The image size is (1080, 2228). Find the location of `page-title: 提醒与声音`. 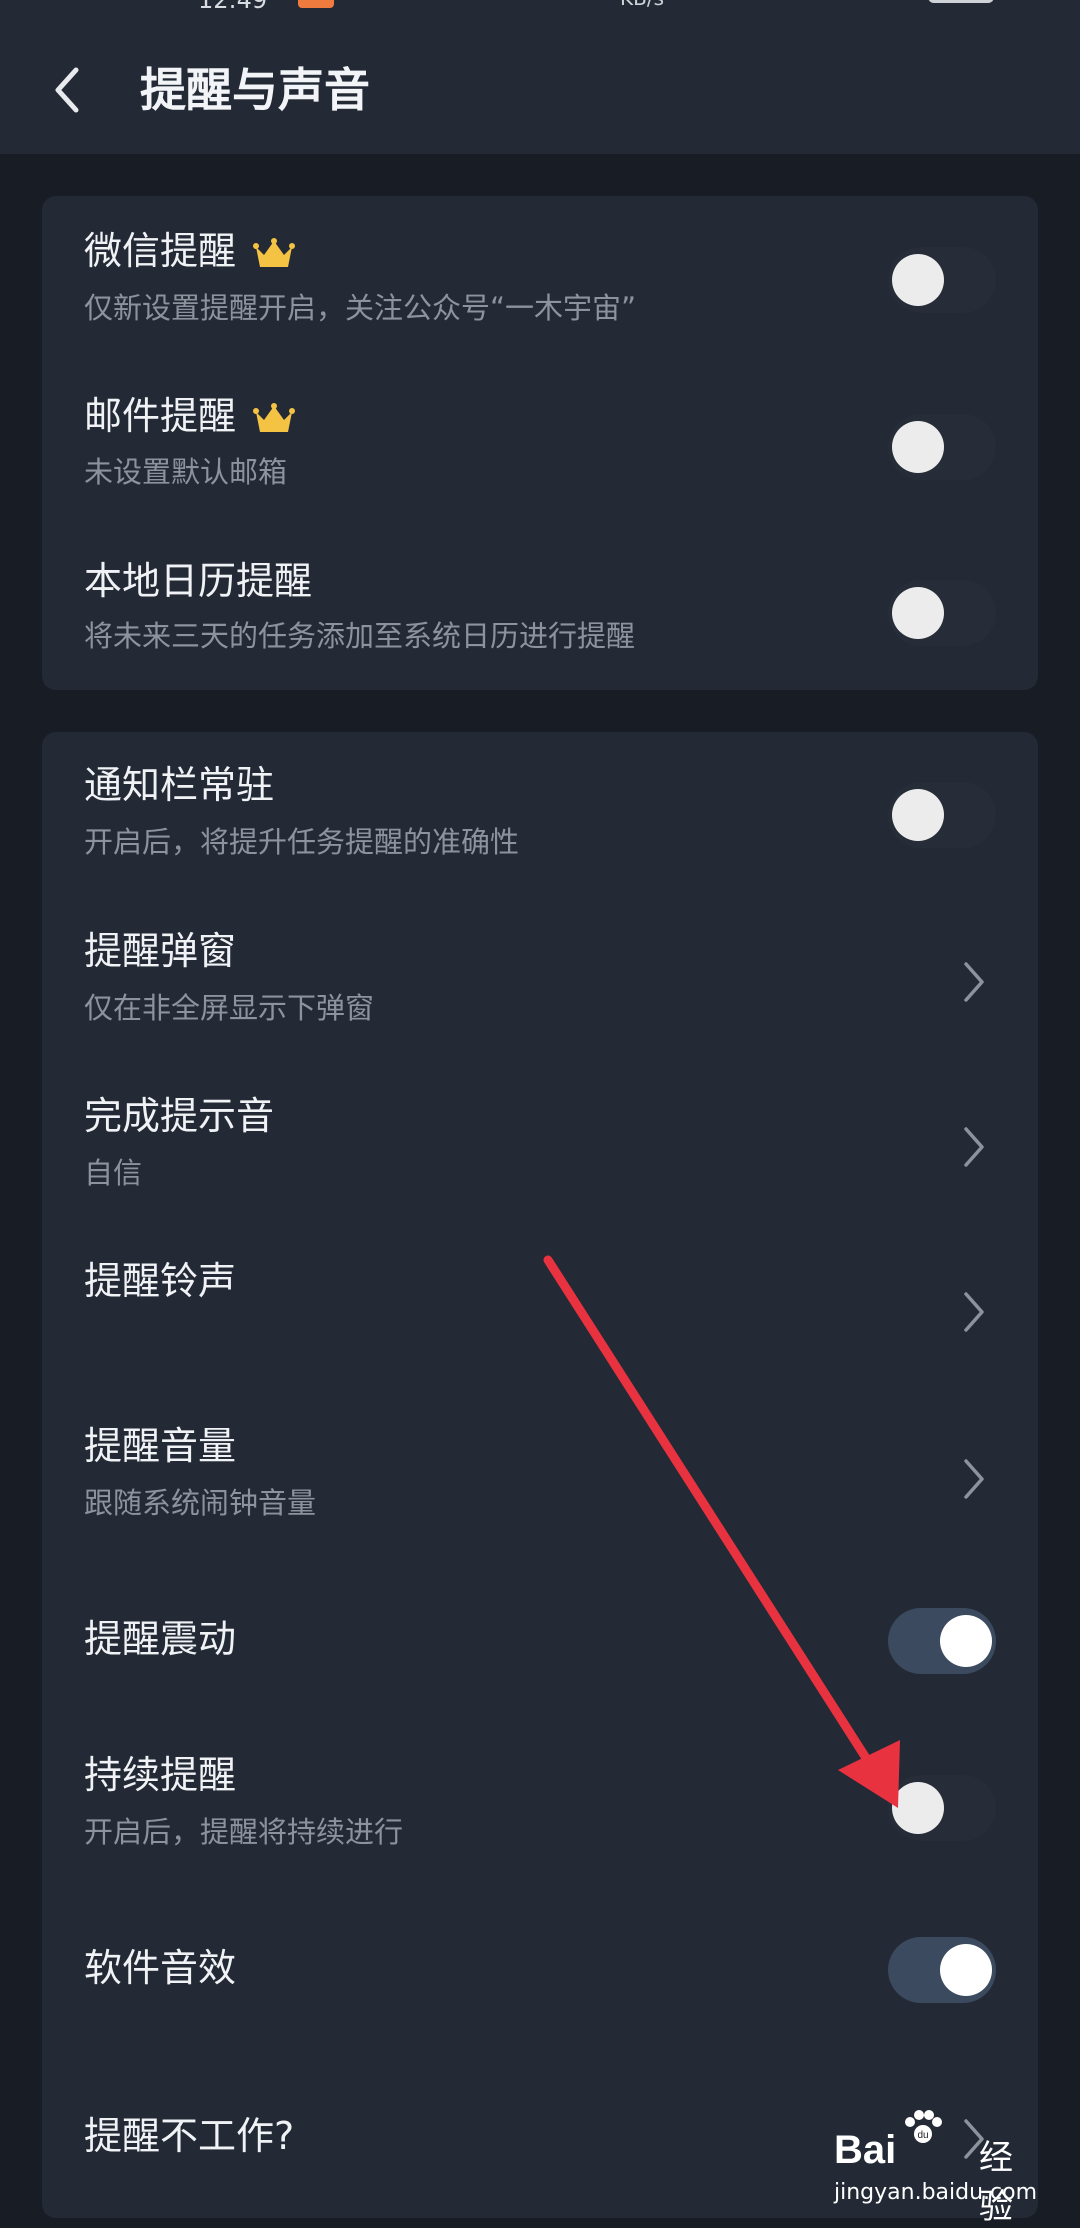

page-title: 提醒与声音 is located at coordinates (255, 90).